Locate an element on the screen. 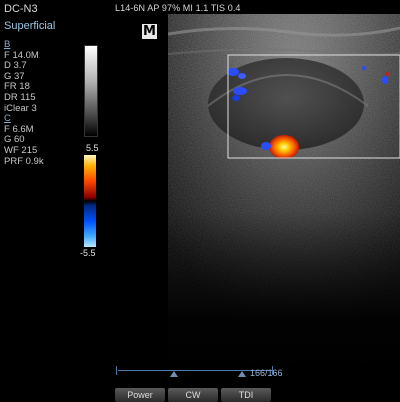 The width and height of the screenshot is (400, 402). color-scale-min: -5.5 is located at coordinates (88, 253).